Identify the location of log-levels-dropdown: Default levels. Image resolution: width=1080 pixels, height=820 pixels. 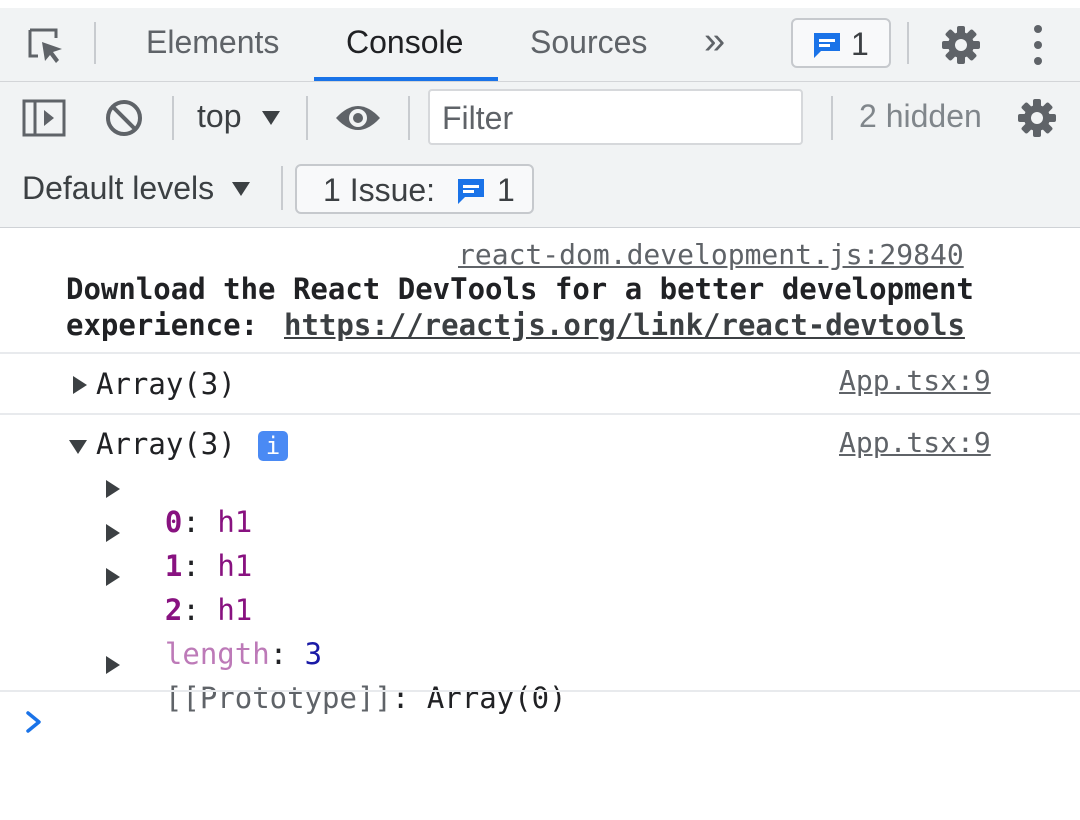
(118, 188).